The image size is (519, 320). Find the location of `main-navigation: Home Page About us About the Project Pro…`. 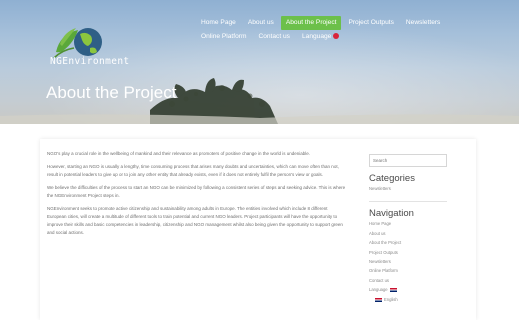

main-navigation: Home Page About us About the Project Pro… is located at coordinates (355, 30).